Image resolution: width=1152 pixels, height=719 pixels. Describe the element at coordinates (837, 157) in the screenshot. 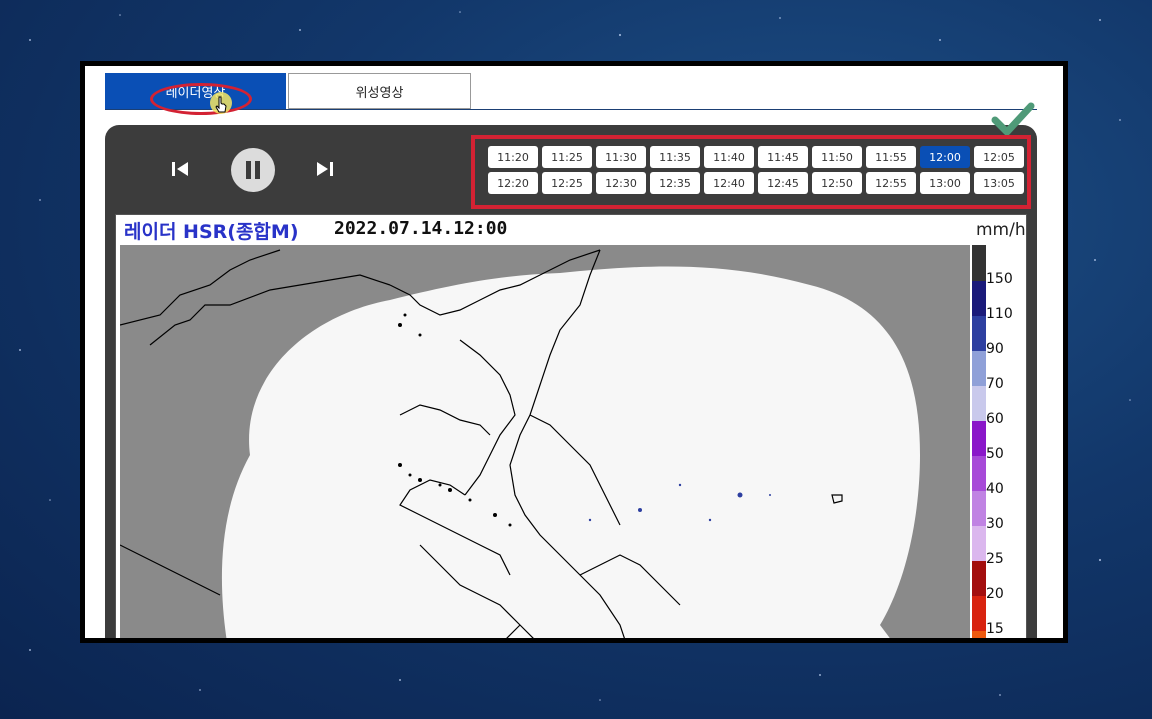

I see `time-button: 11:50` at that location.